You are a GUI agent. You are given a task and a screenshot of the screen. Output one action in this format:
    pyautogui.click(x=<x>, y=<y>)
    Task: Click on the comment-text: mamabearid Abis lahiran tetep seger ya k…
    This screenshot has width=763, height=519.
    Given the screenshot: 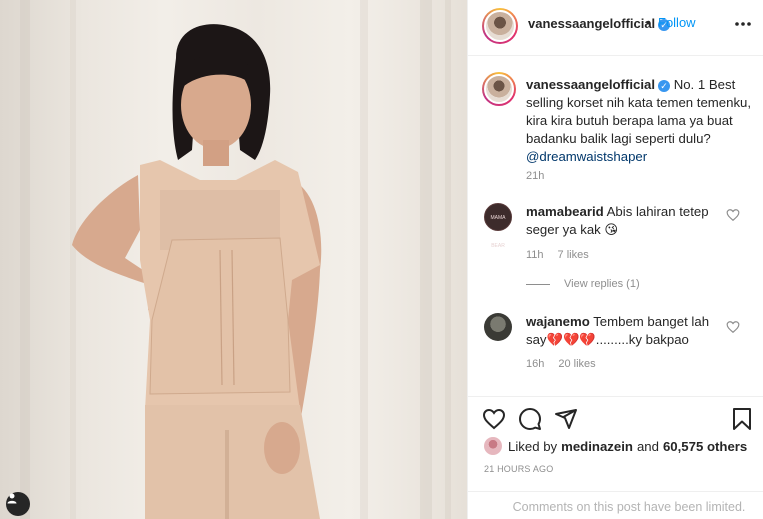 What is the action you would take?
    pyautogui.click(x=625, y=221)
    